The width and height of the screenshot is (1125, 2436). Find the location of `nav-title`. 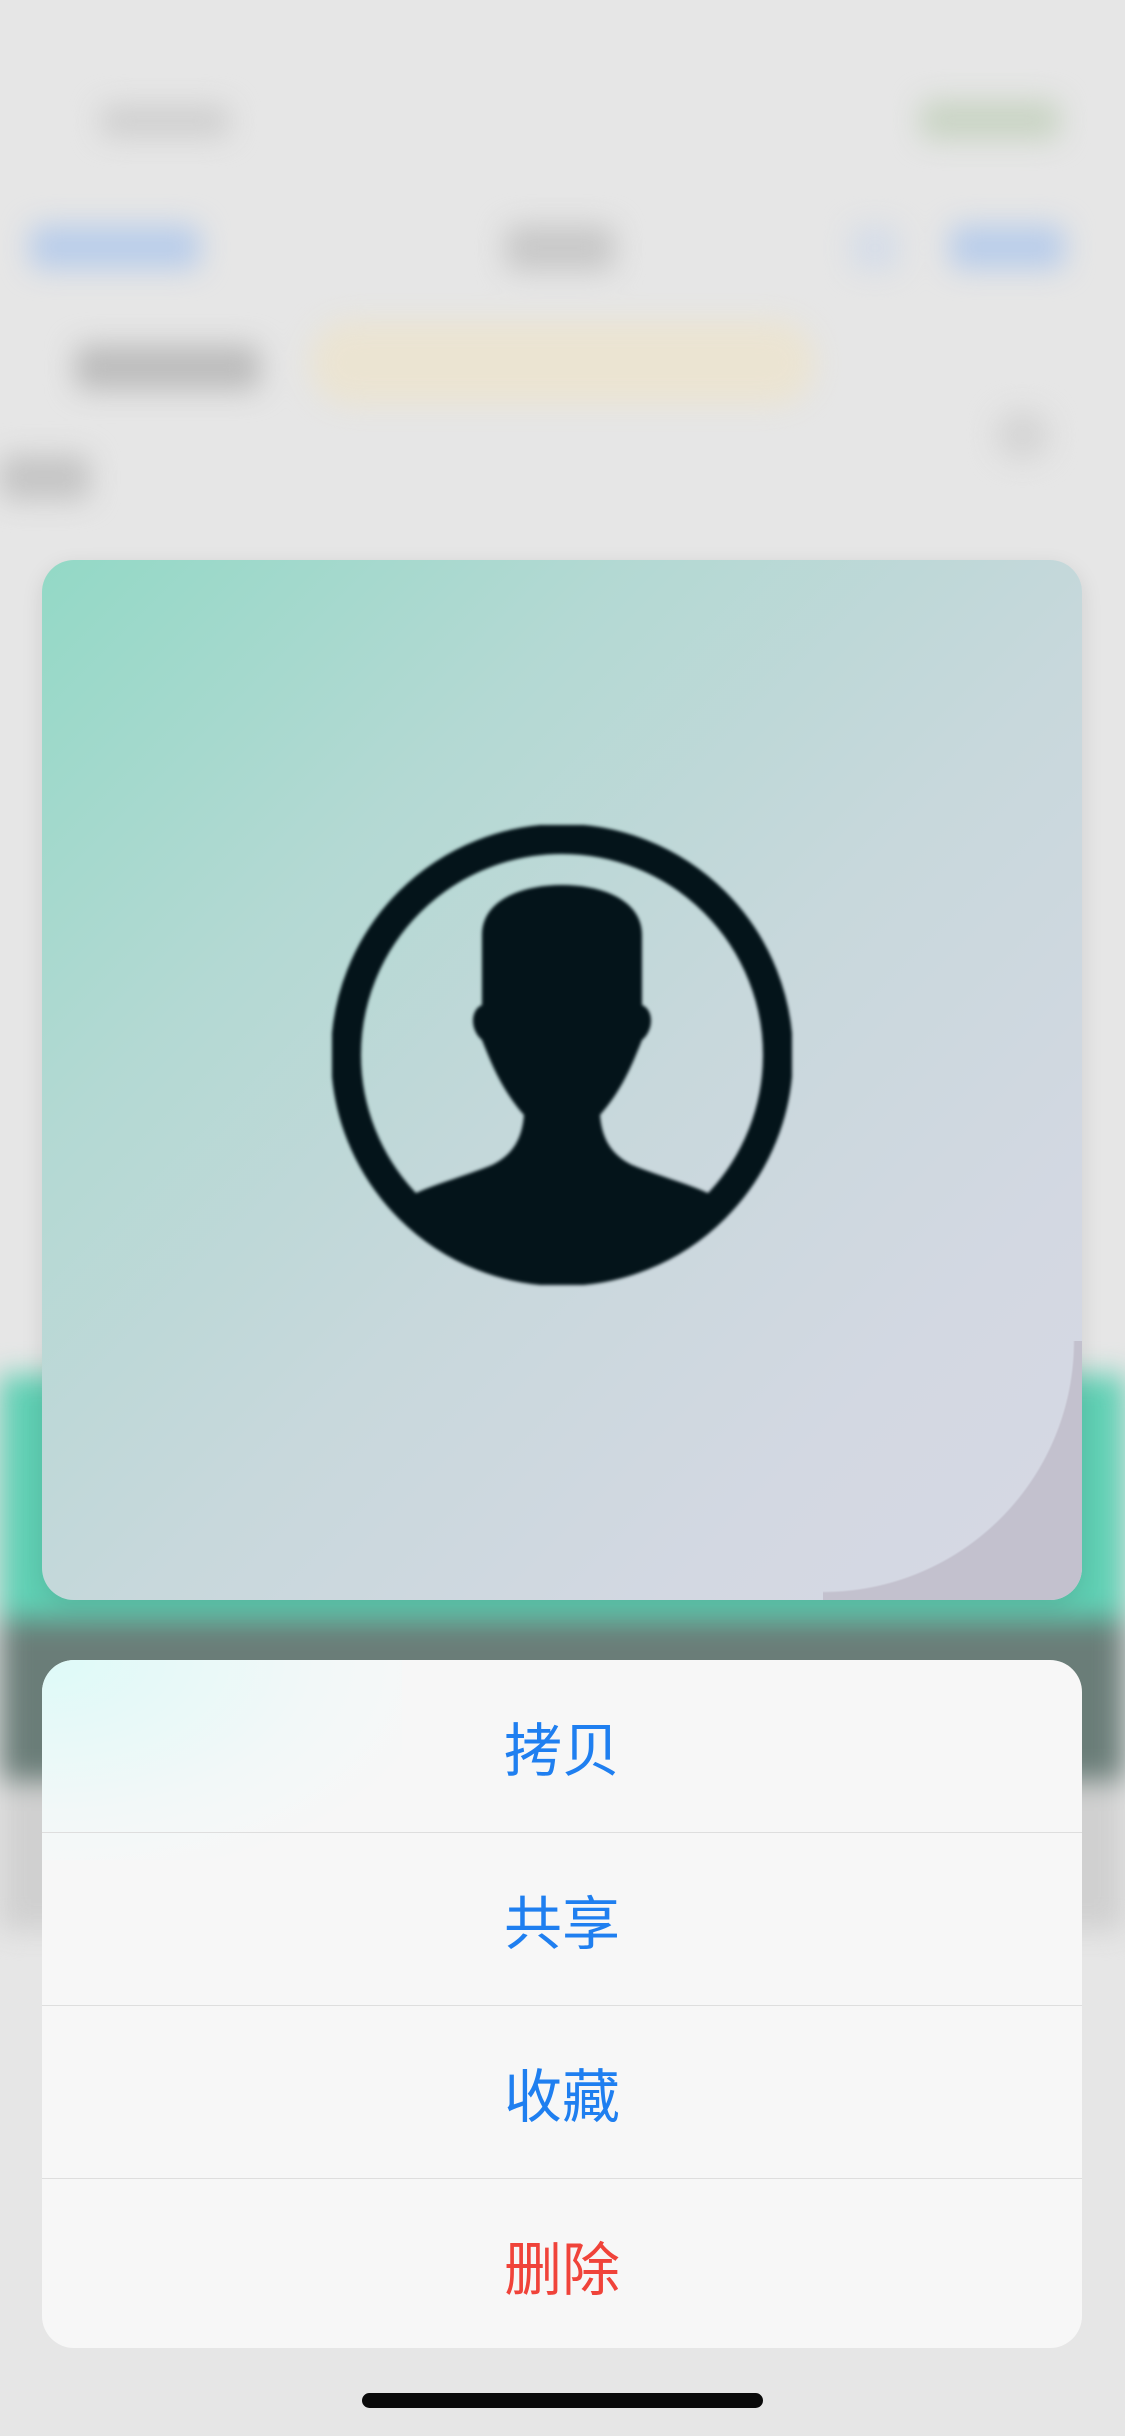

nav-title is located at coordinates (560, 248).